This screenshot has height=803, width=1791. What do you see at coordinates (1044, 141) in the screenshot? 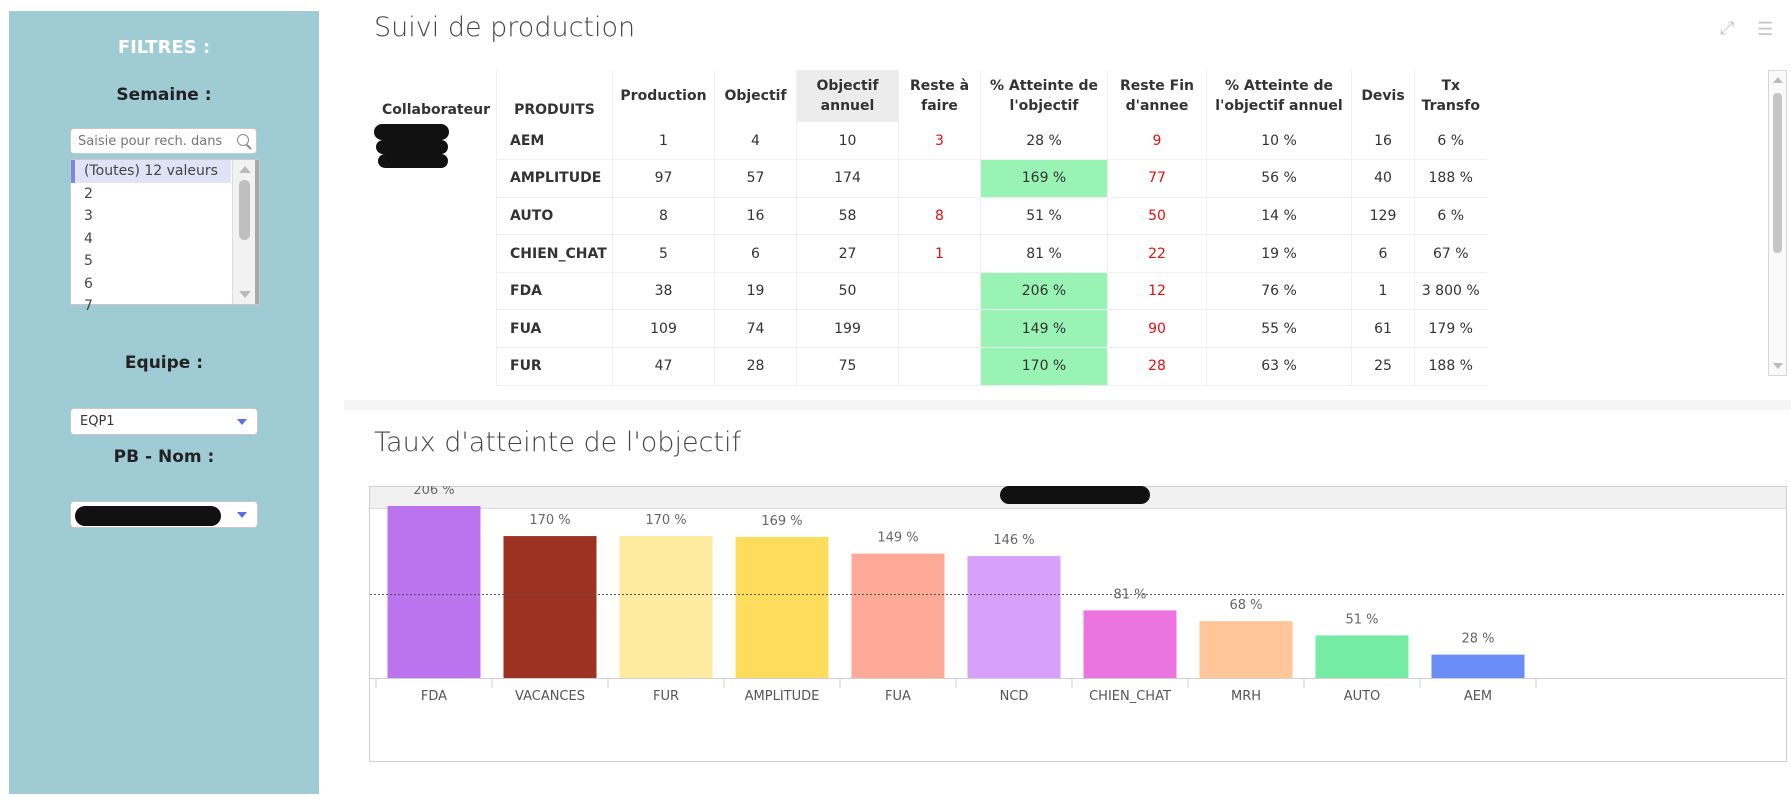
I see `atteinte-cell: 28 %` at bounding box center [1044, 141].